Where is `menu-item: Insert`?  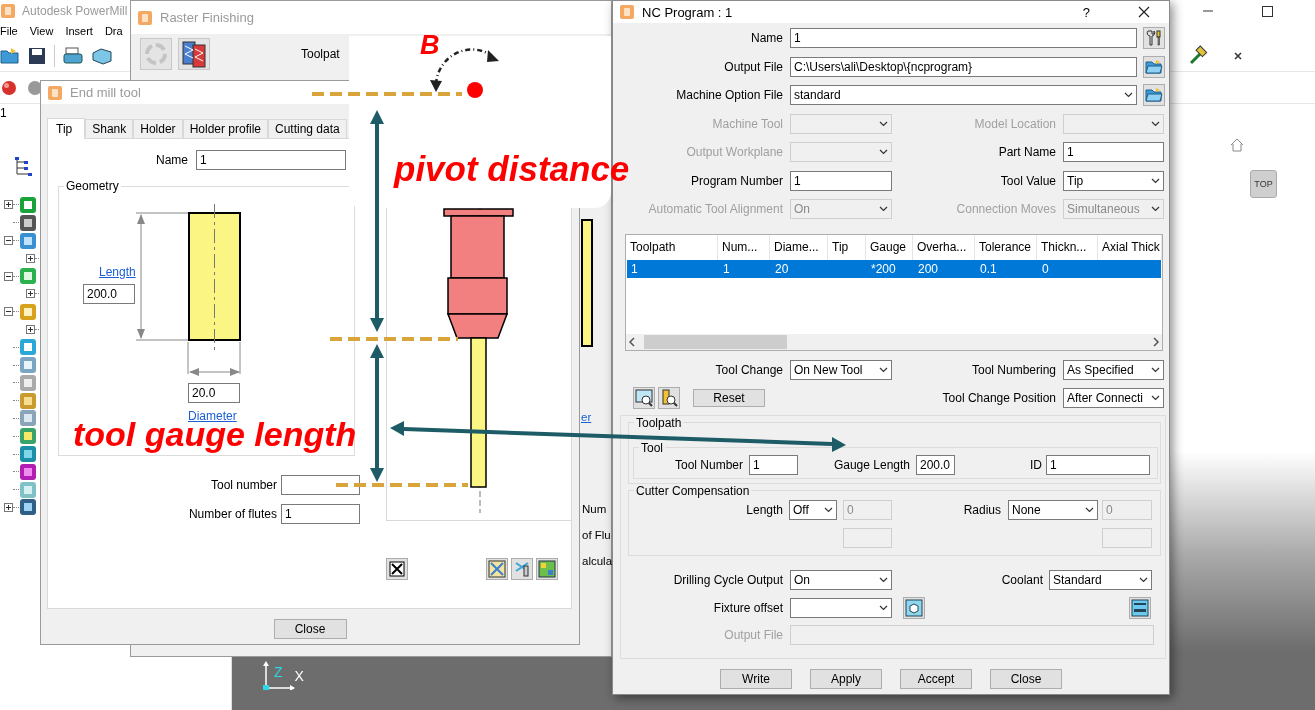 menu-item: Insert is located at coordinates (79, 31).